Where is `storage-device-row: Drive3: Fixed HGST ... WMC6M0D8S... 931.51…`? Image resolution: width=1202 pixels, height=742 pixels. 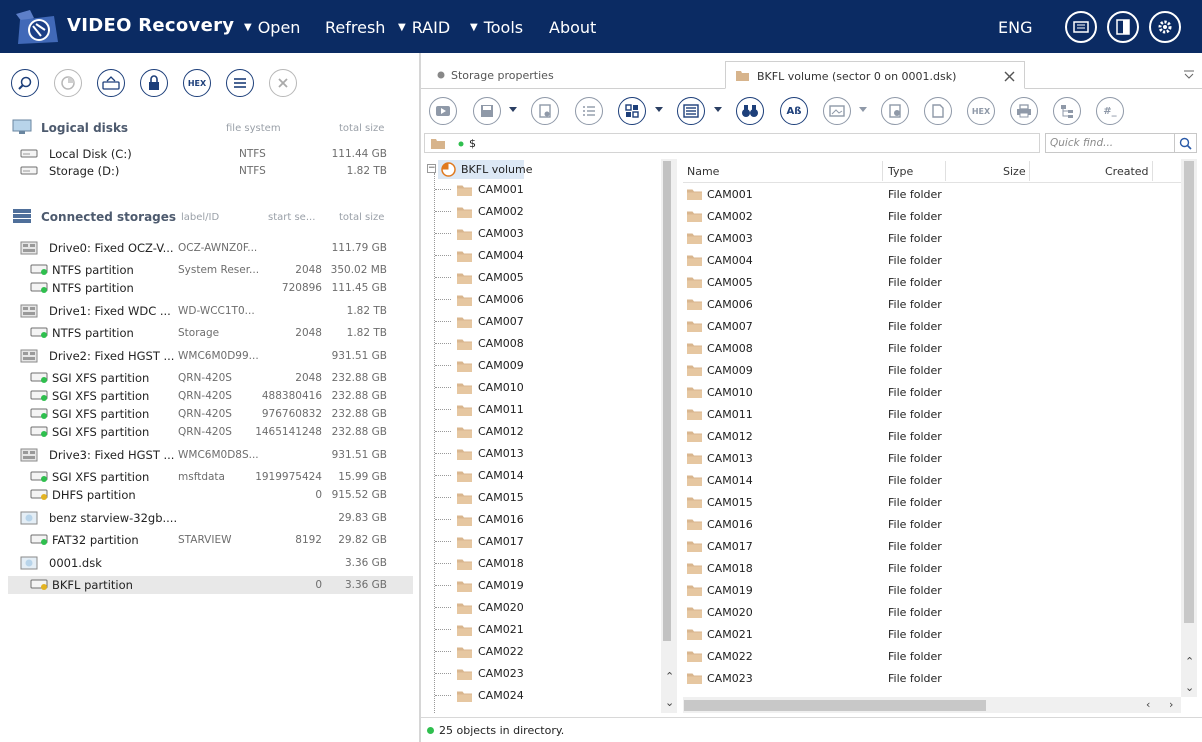
storage-device-row: Drive3: Fixed HGST ... WMC6M0D8S... 931.51… is located at coordinates (210, 455).